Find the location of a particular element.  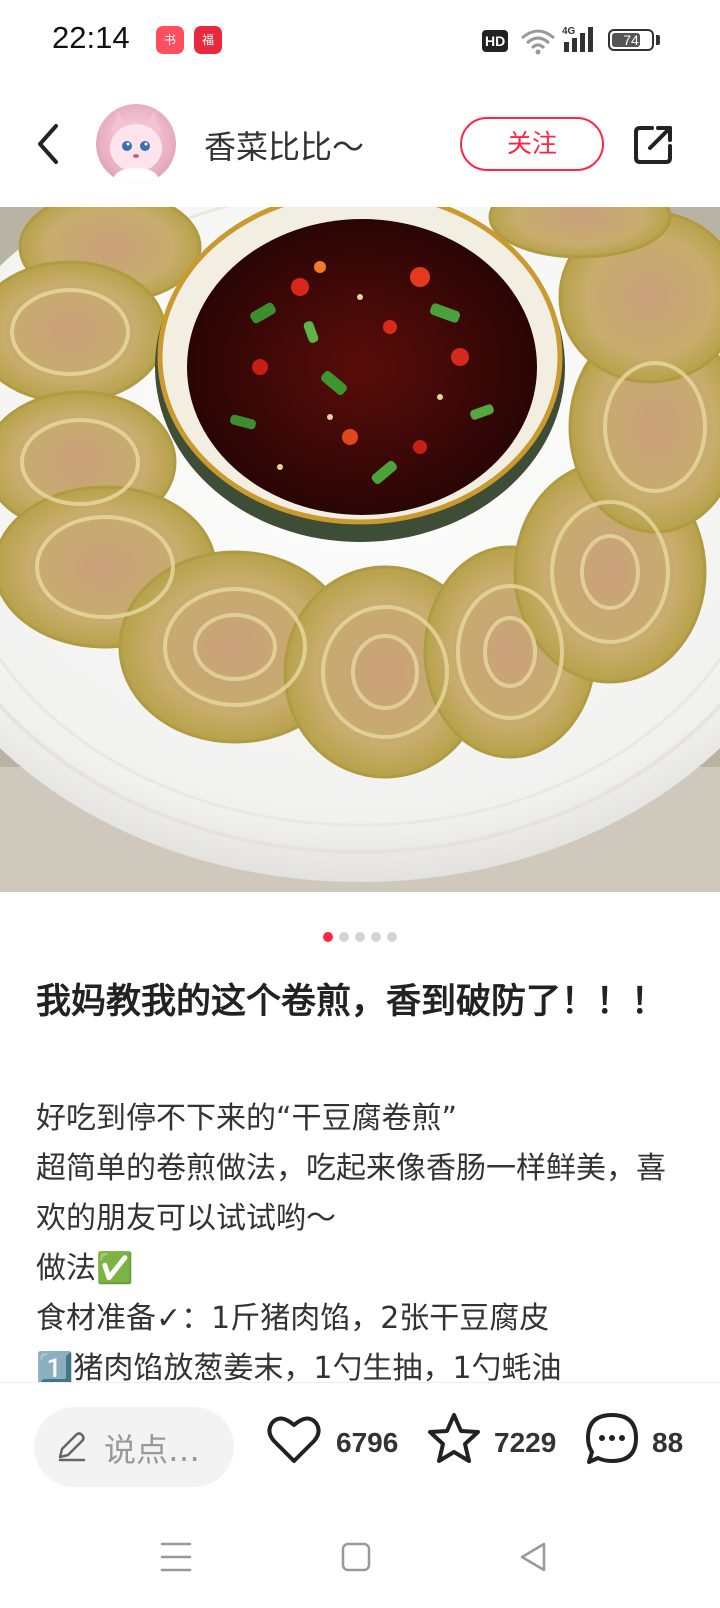

post-body-line: 做法✅ is located at coordinates (85, 1268).